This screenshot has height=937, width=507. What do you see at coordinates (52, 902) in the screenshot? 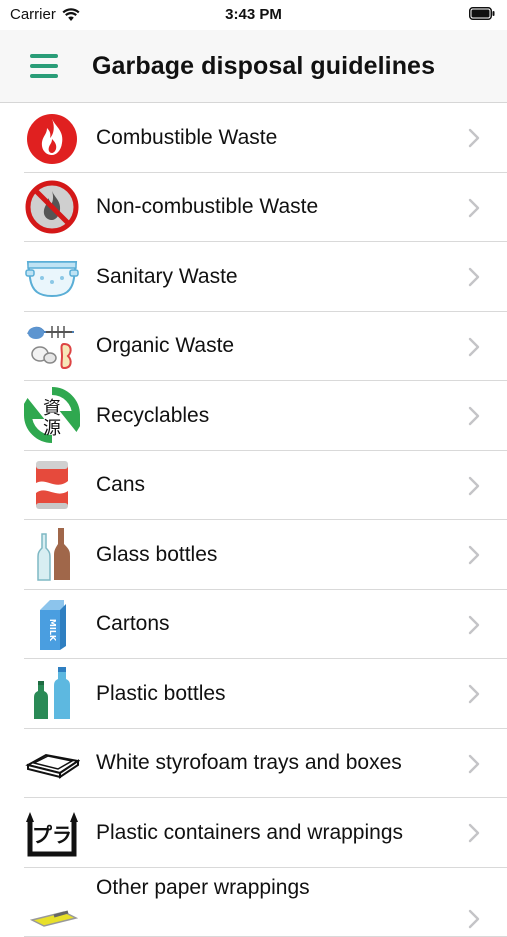
I see `paper-wrapping-icon` at bounding box center [52, 902].